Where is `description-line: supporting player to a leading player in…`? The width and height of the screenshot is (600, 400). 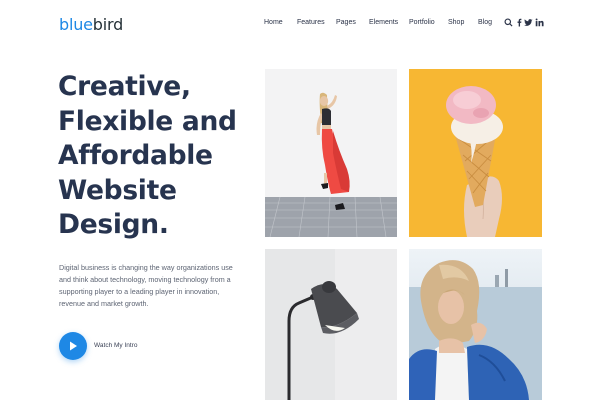
description-line: supporting player to a leading player in… is located at coordinates (139, 291).